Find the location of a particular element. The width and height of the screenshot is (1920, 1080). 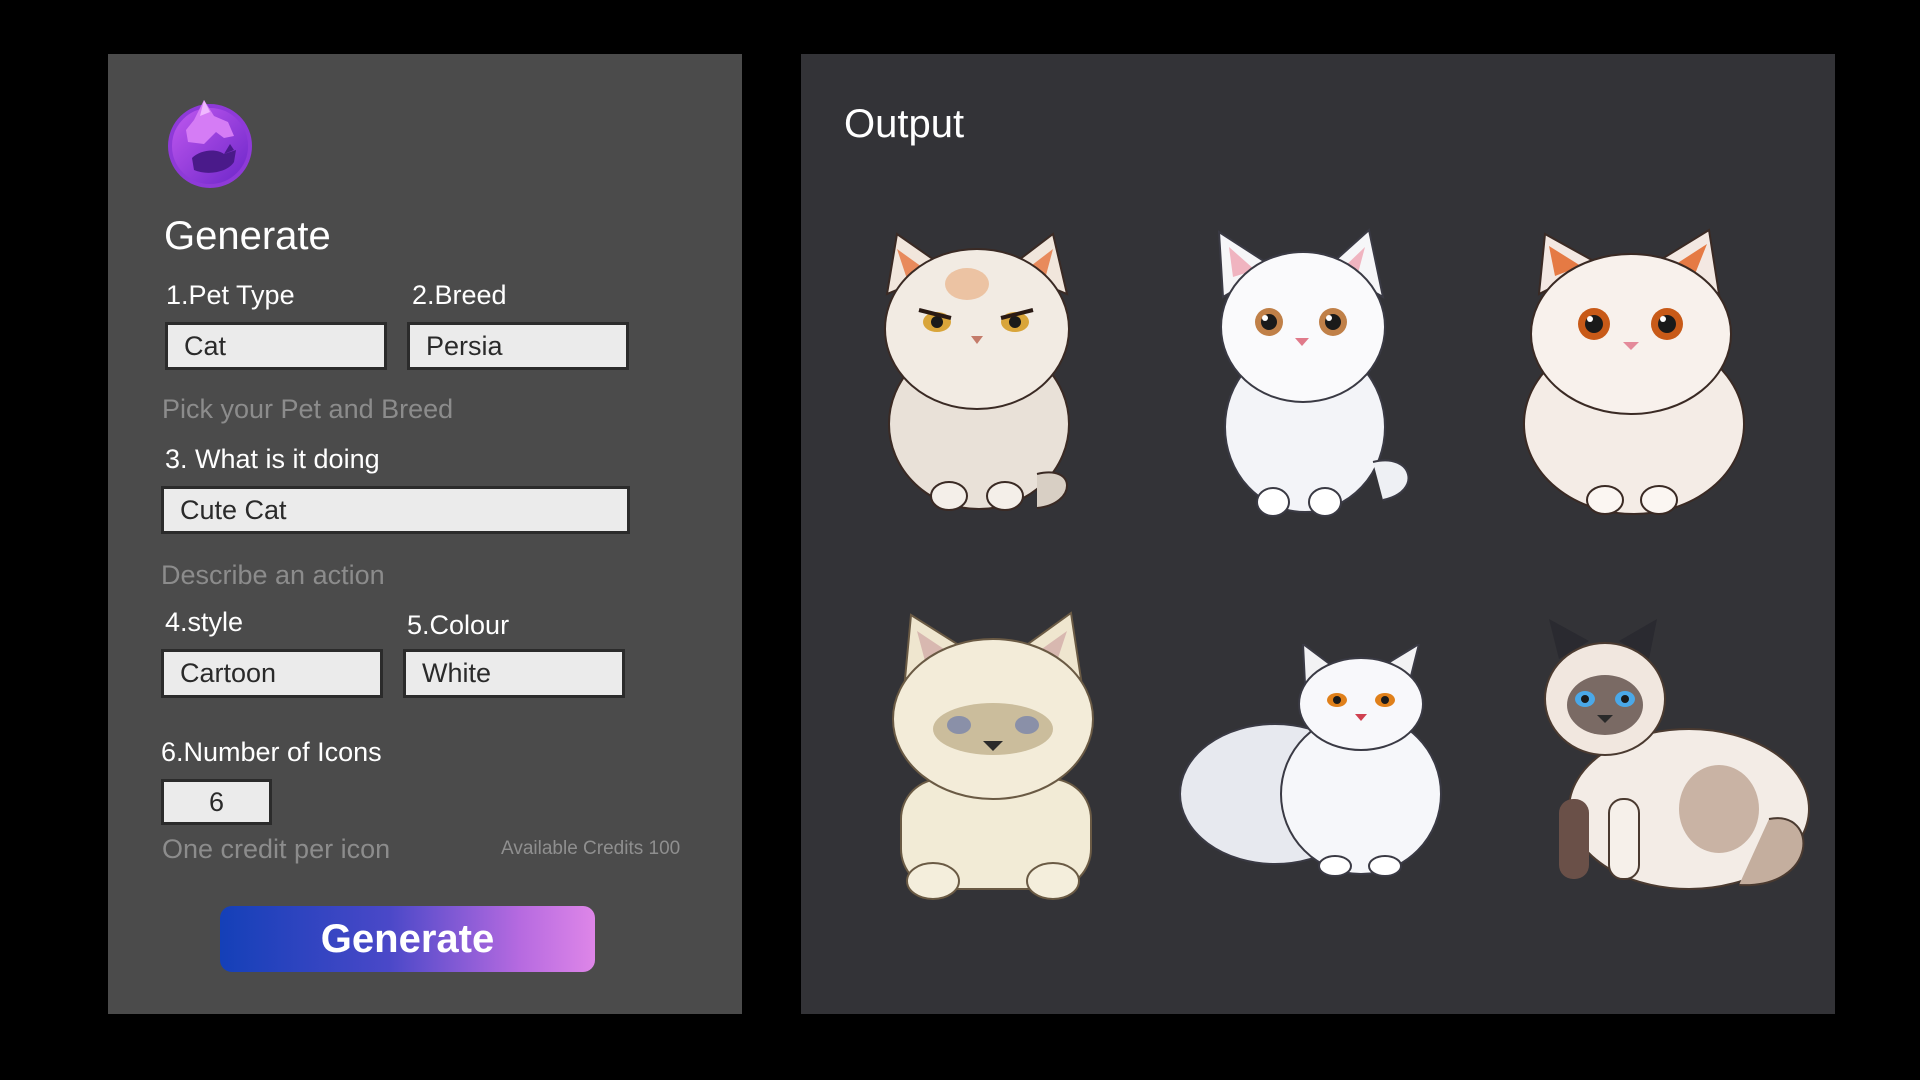

icon-count-input is located at coordinates (216, 802).